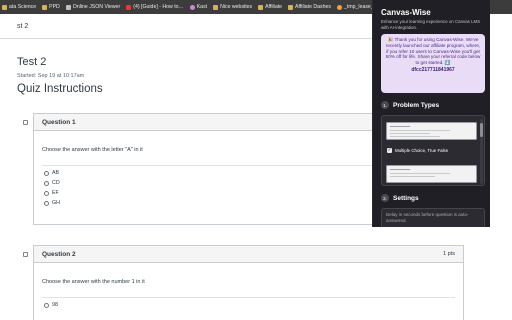  Describe the element at coordinates (51, 7) in the screenshot. I see `bookmark-ppd: PPD` at that location.